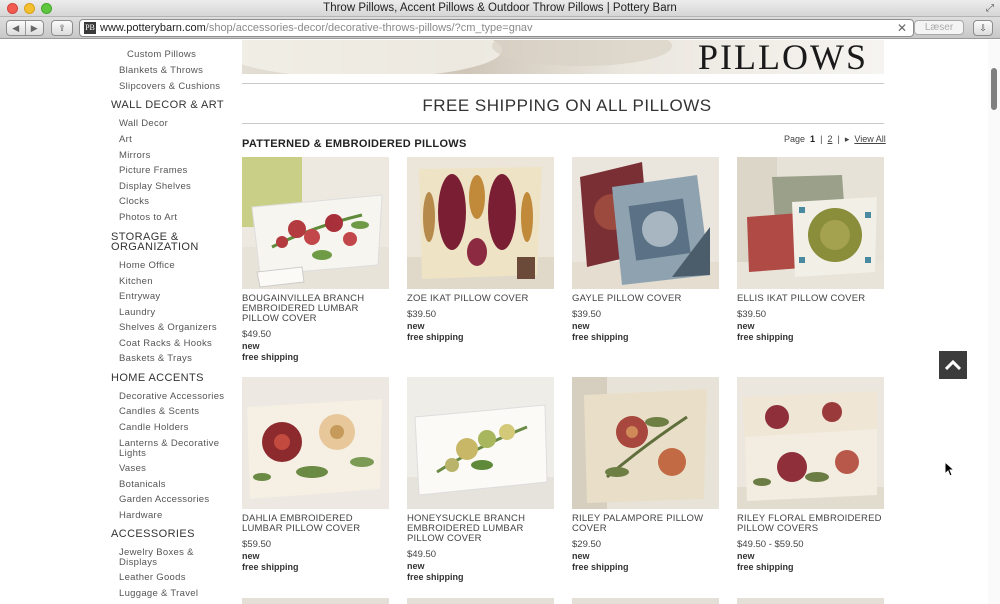 The height and width of the screenshot is (604, 1000). Describe the element at coordinates (152, 577) in the screenshot. I see `sidebar-item: Leather Goods` at that location.